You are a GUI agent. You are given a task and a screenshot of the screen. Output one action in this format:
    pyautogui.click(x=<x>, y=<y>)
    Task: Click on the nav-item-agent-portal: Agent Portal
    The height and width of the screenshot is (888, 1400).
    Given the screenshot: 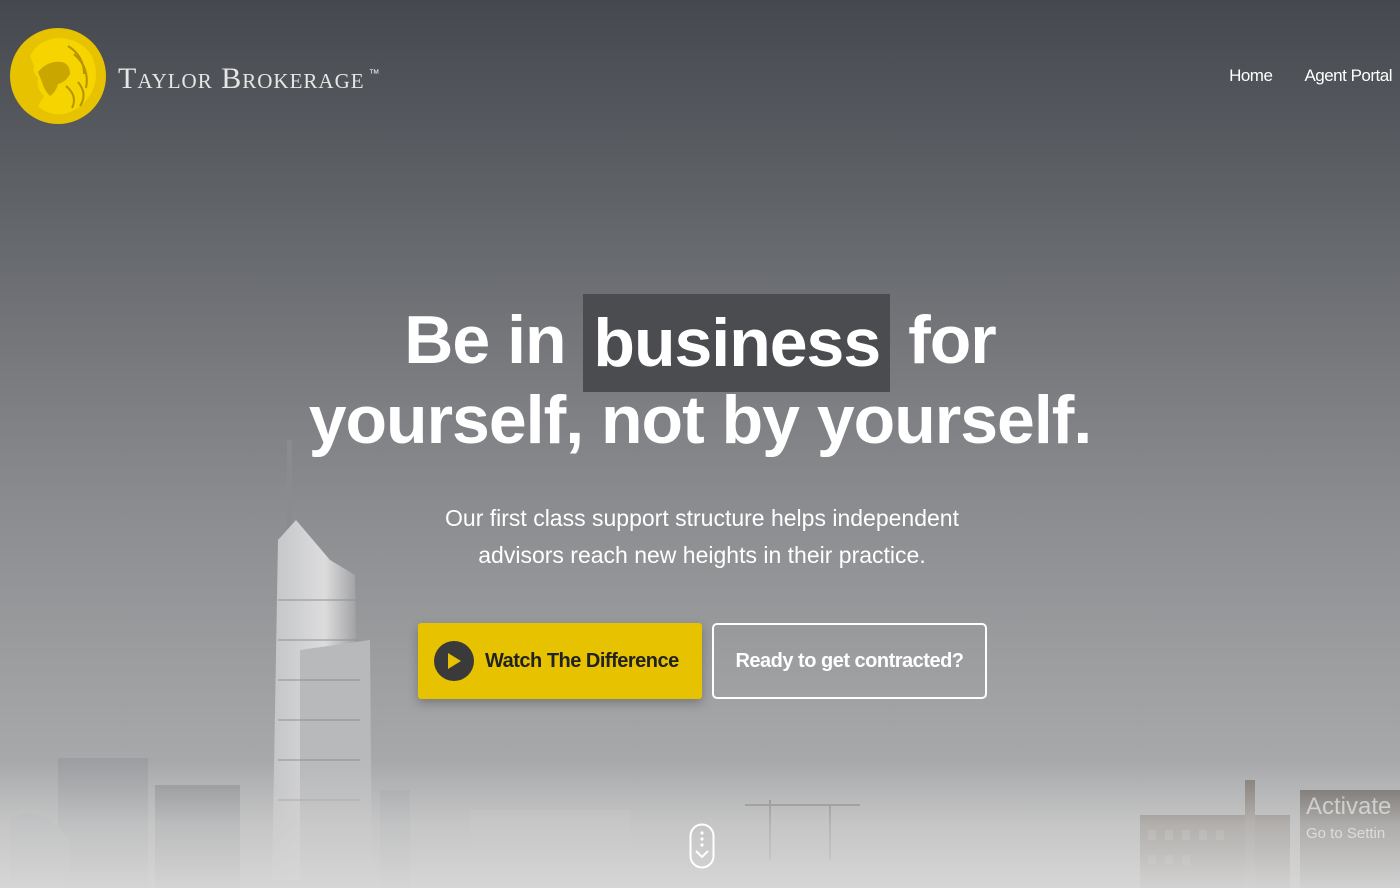 What is the action you would take?
    pyautogui.click(x=1348, y=76)
    